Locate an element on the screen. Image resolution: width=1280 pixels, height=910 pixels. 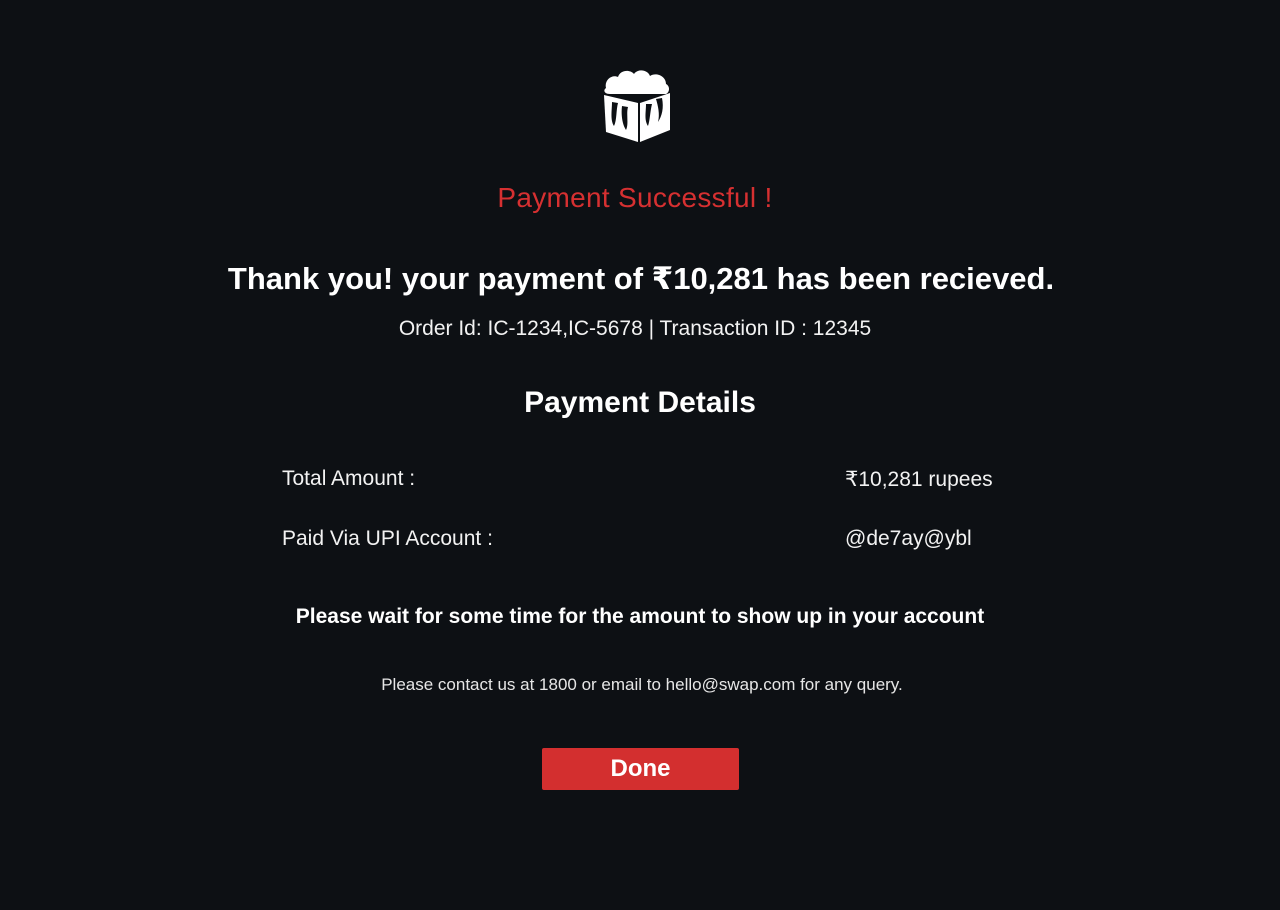
total-amount-label: Total Amount : is located at coordinates (349, 478).